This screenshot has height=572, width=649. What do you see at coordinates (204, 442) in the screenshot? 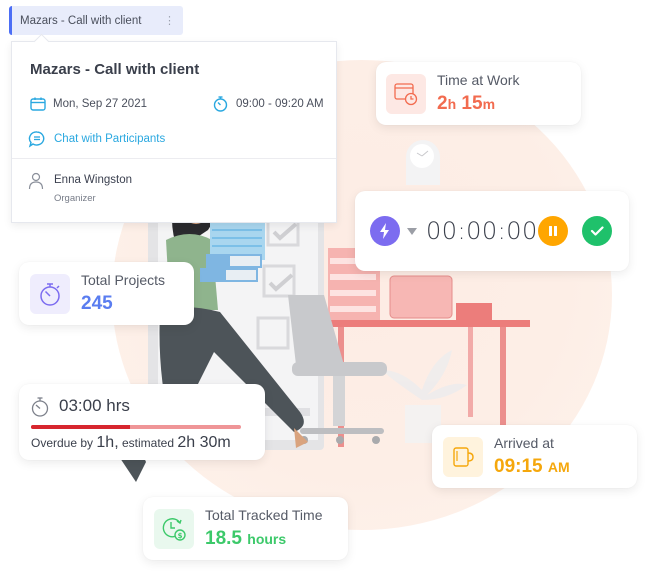
I see `estimated-value: 2h 30m` at bounding box center [204, 442].